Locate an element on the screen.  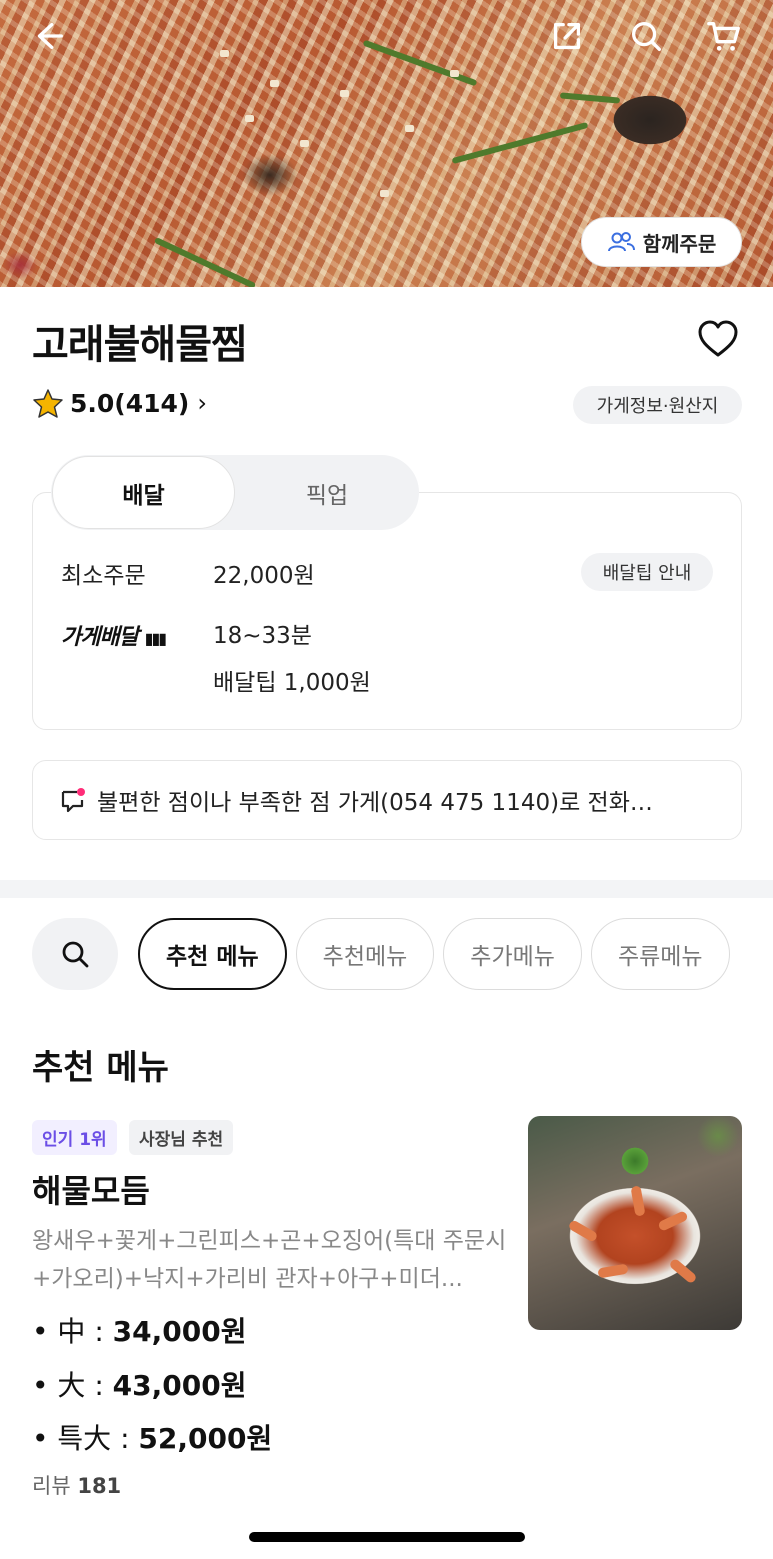
delivery-tip: 배달팁 1,000원 is located at coordinates (292, 683).